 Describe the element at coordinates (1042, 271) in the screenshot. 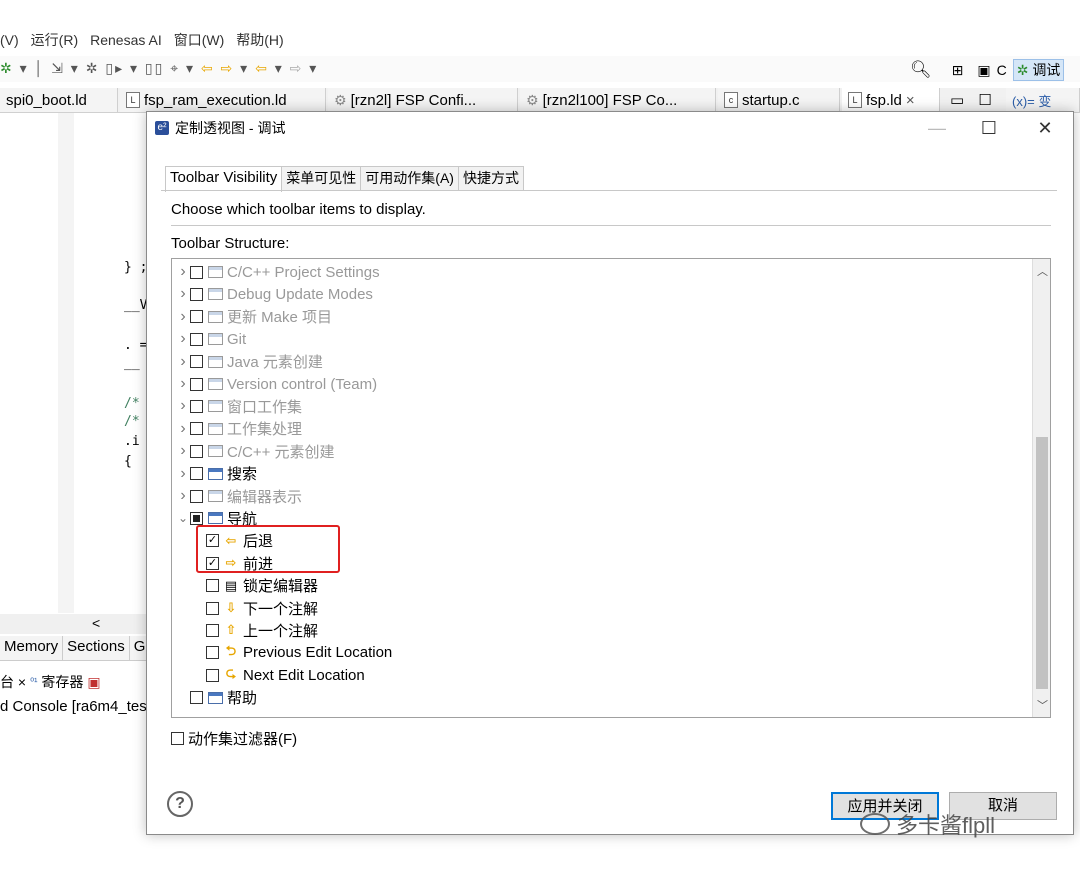

I see `scroll-up-icon: ︿` at that location.